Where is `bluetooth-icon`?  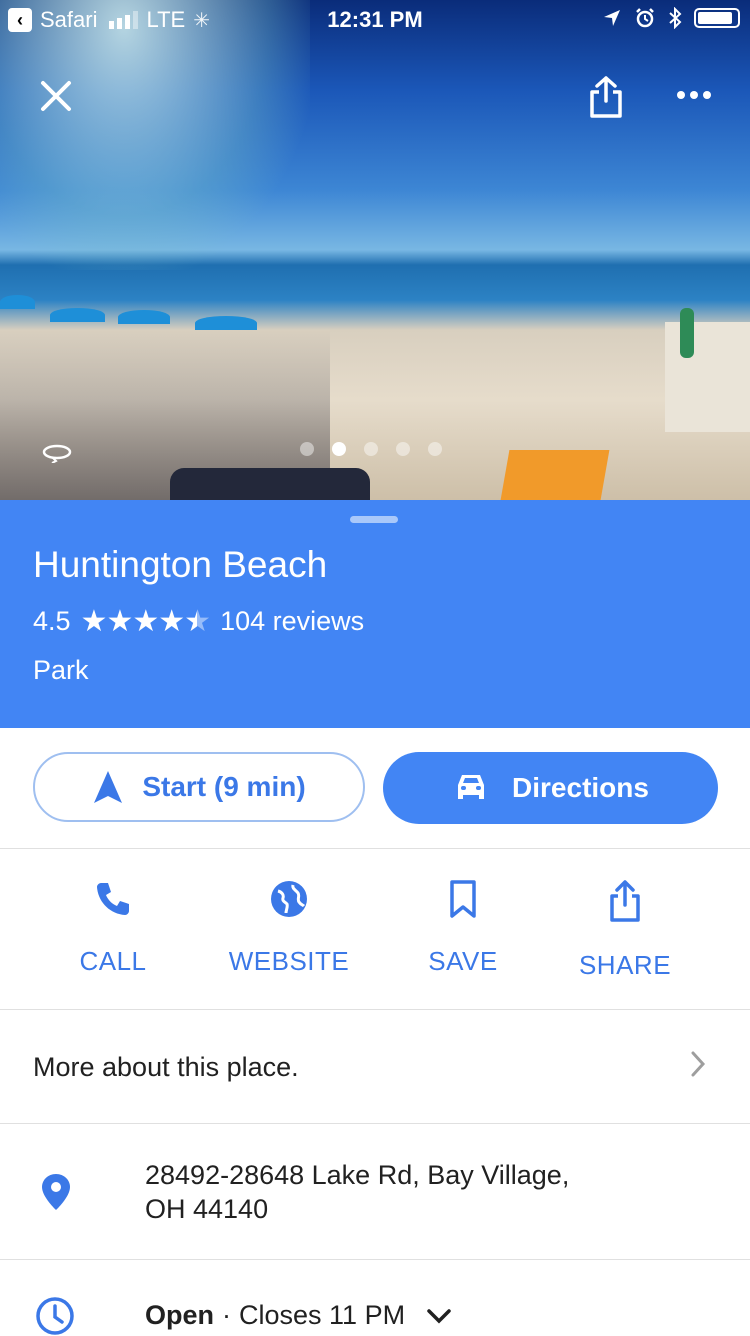 bluetooth-icon is located at coordinates (675, 18).